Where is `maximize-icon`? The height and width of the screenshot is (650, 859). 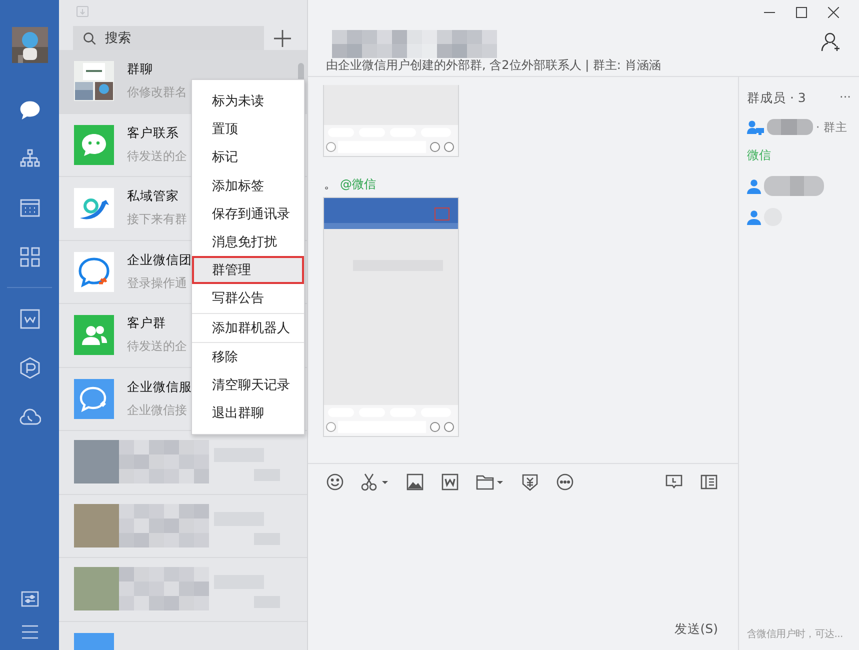
maximize-icon is located at coordinates (801, 12).